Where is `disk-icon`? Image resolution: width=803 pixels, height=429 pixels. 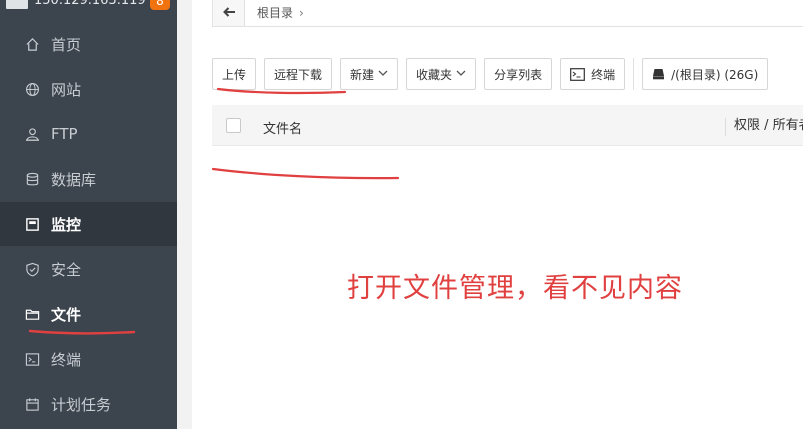 disk-icon is located at coordinates (658, 74).